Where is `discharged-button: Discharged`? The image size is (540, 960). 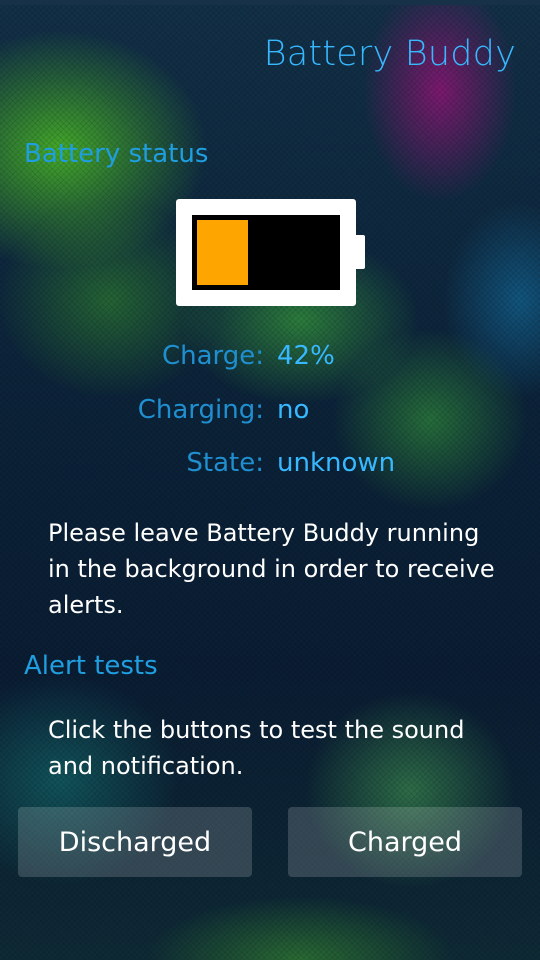
discharged-button: Discharged is located at coordinates (135, 842).